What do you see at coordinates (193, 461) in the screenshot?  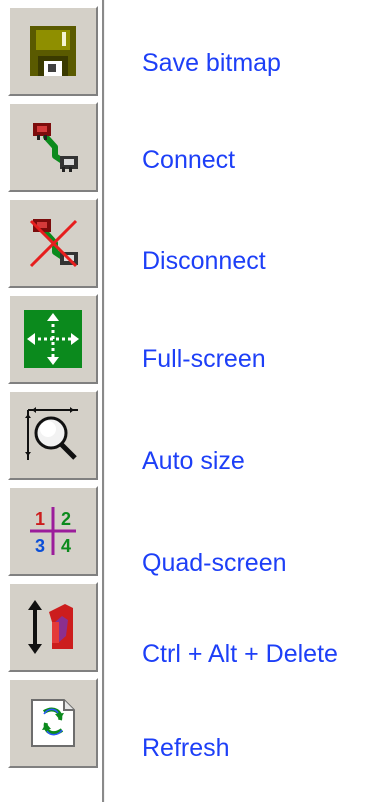 I see `auto-size-label: Auto size` at bounding box center [193, 461].